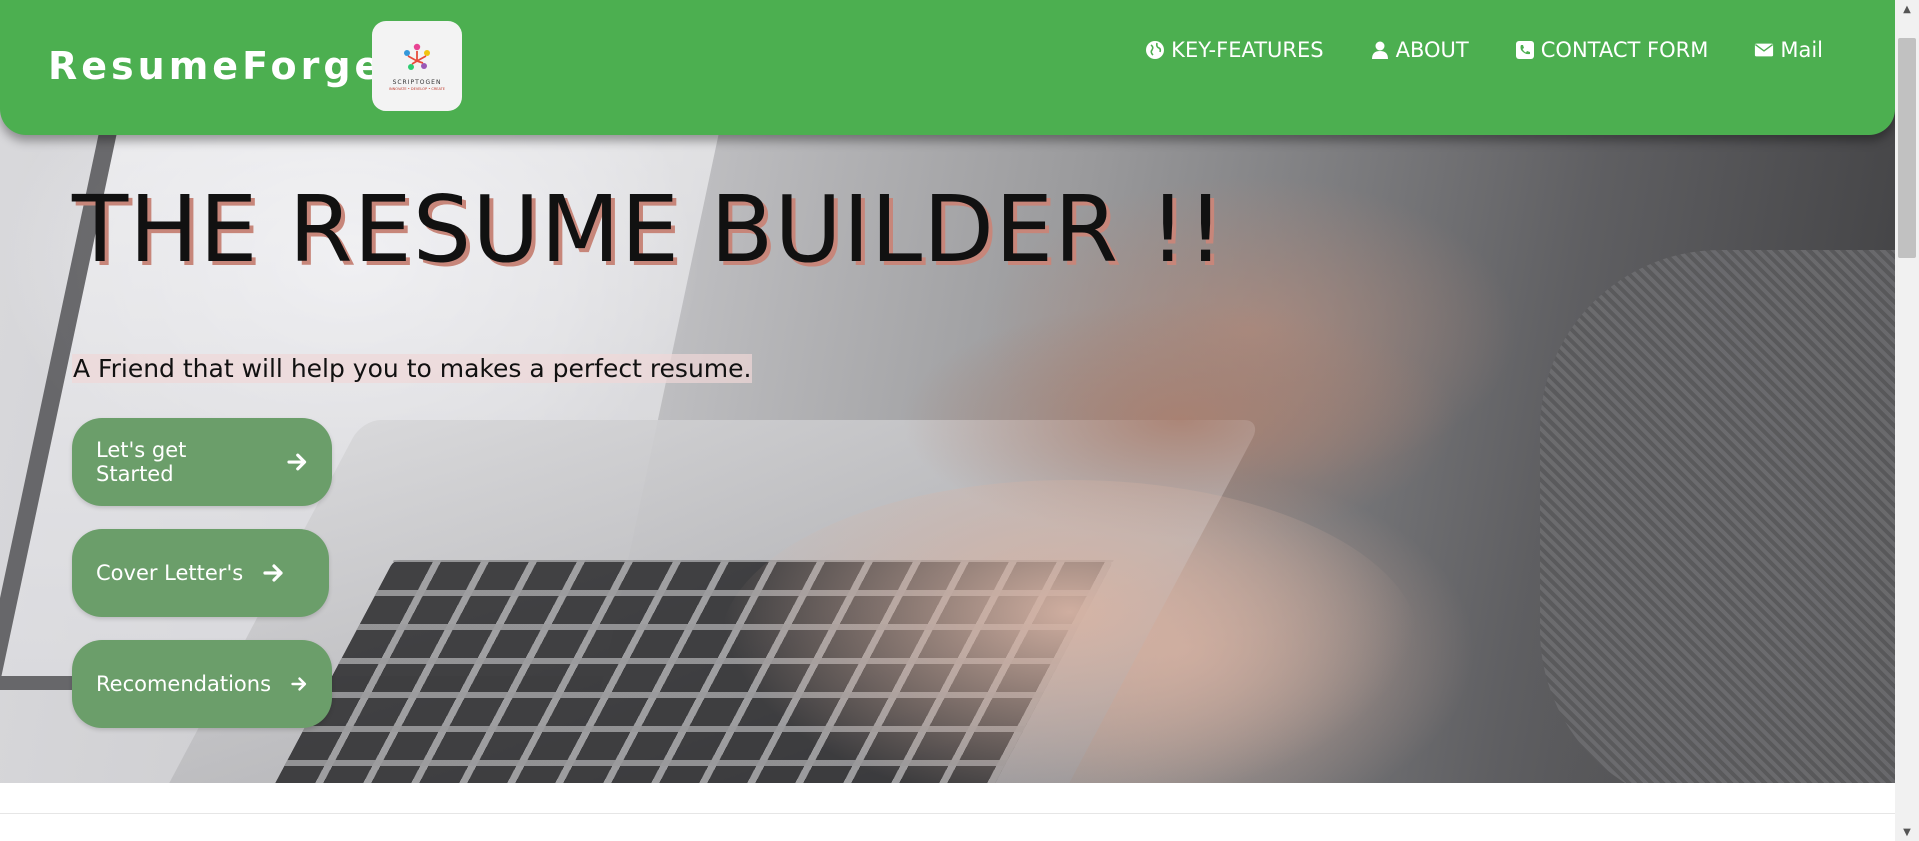 The image size is (1919, 841). Describe the element at coordinates (1717, 516) in the screenshot. I see `sweater-sleeve` at that location.